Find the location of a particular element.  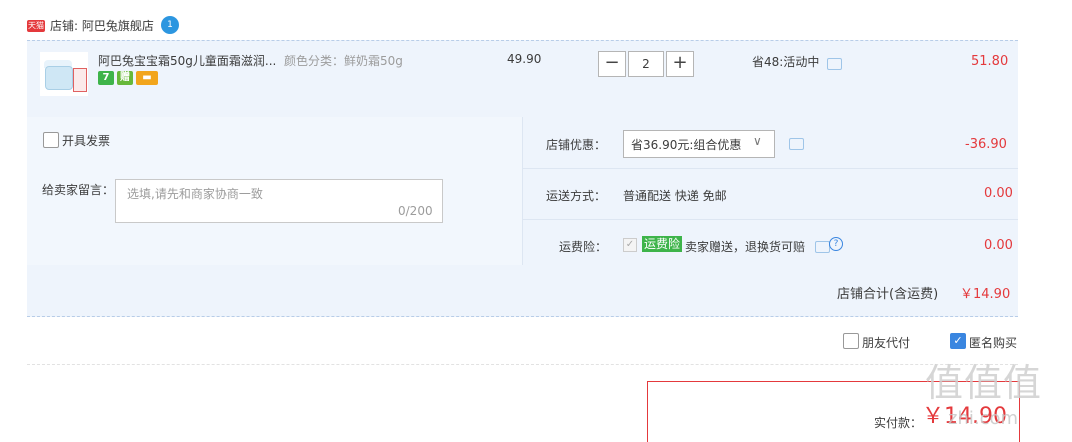

seven-day-return-icon: 7 is located at coordinates (106, 78).